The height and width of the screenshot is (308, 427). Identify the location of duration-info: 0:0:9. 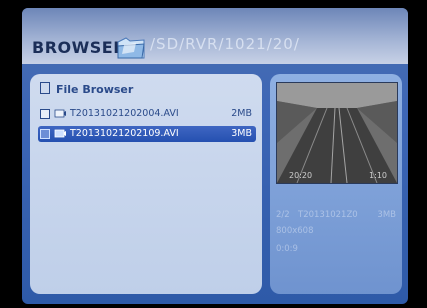
(287, 249).